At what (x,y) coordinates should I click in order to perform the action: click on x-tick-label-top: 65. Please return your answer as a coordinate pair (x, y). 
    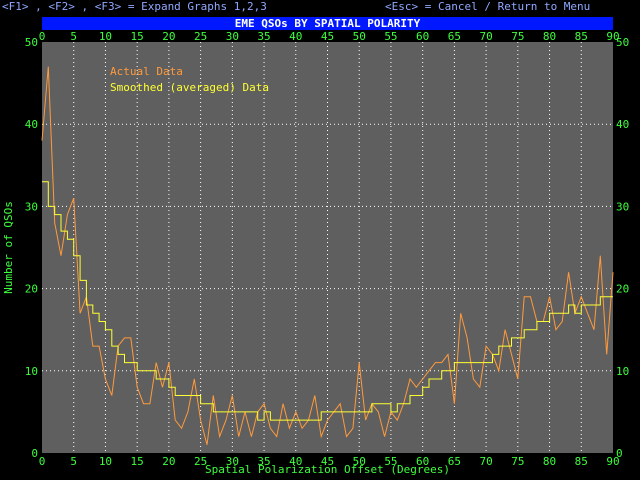
    Looking at the image, I should click on (454, 36).